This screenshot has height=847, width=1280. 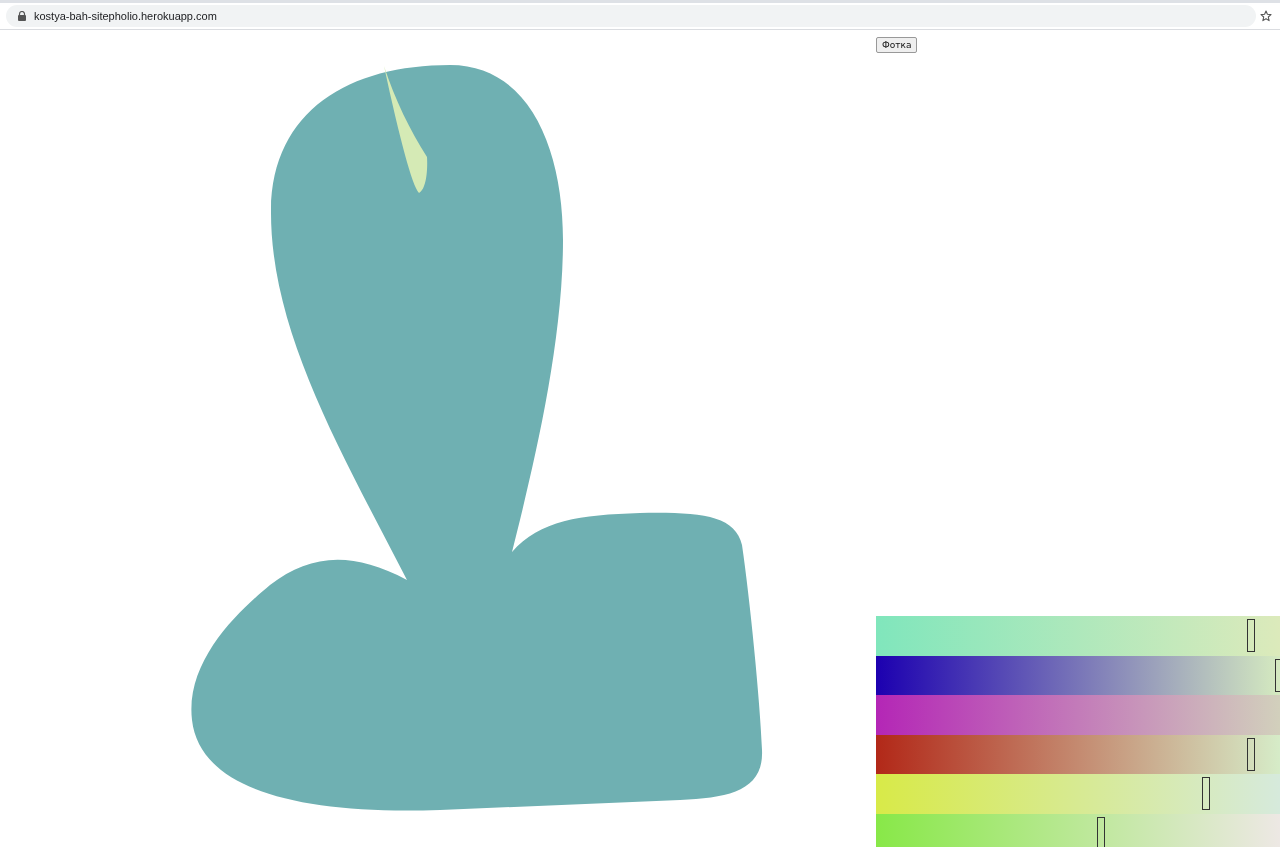 What do you see at coordinates (125, 16) in the screenshot?
I see `url-text: kostya-bah-sitepholio.herokuapp.com` at bounding box center [125, 16].